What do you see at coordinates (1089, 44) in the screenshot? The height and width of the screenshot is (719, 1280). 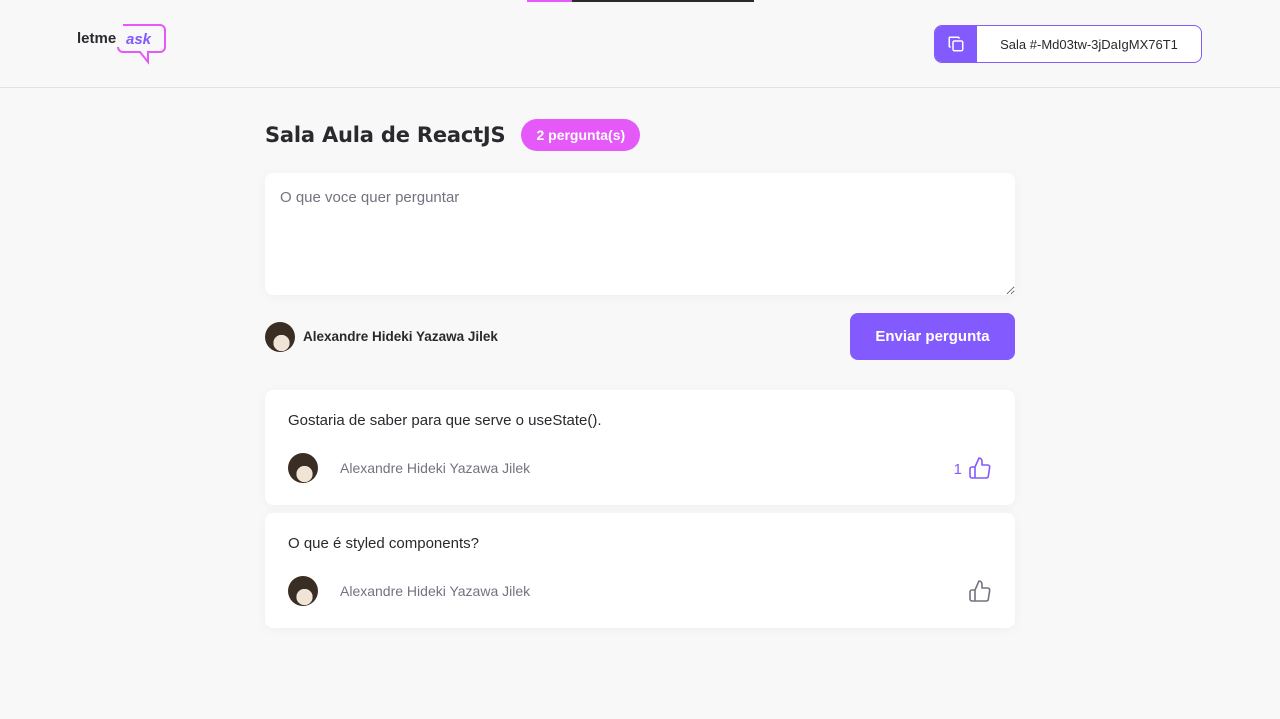 I see `room-code-text: Sala #-Md03tw-3jDaIgMX76T1` at bounding box center [1089, 44].